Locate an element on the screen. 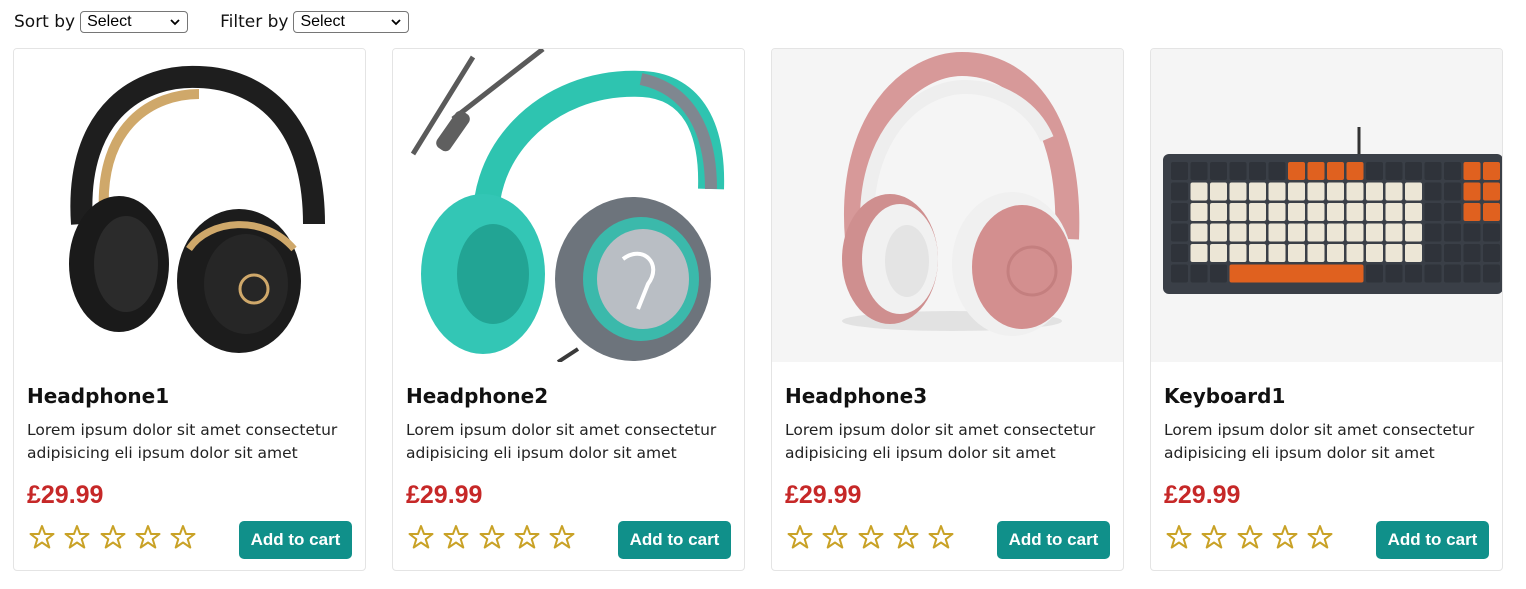 Image resolution: width=1526 pixels, height=589 pixels. product-title: Headphone2 is located at coordinates (477, 396).